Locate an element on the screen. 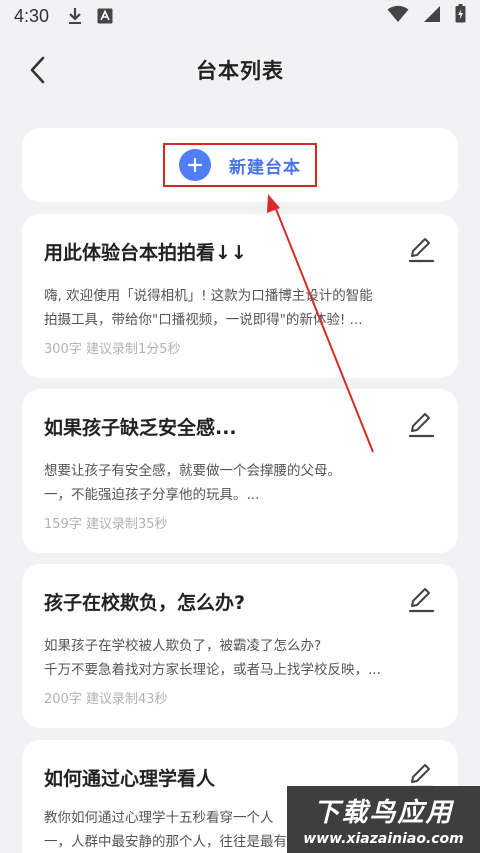 The height and width of the screenshot is (853, 480). status-bar: 4:30 is located at coordinates (240, 16).